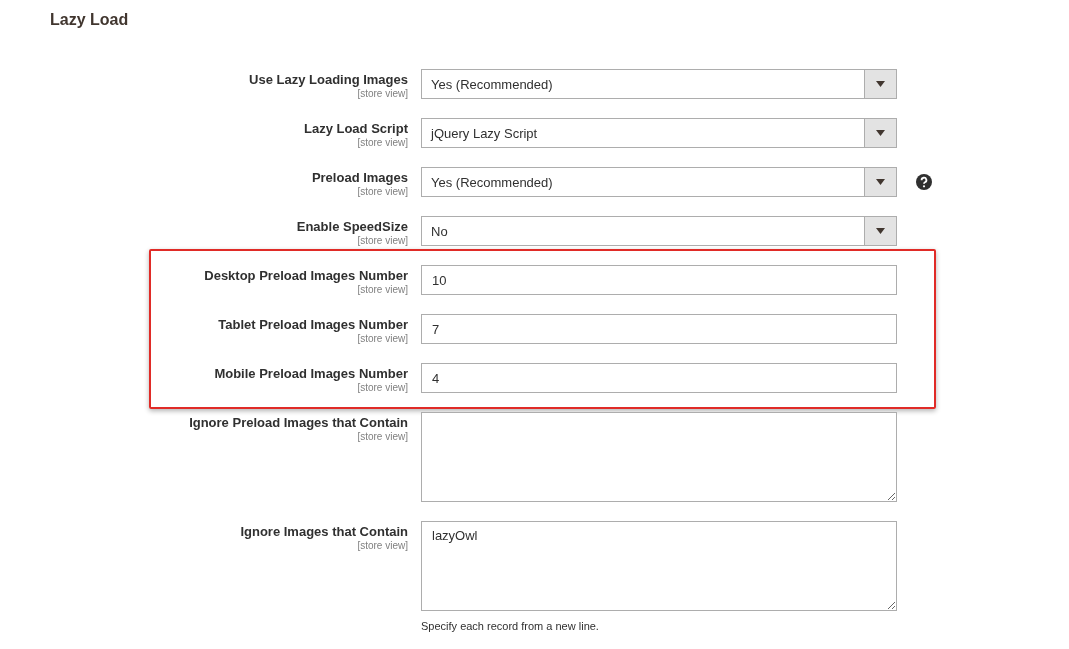 Image resolution: width=1069 pixels, height=649 pixels. Describe the element at coordinates (659, 280) in the screenshot. I see `input-field: 10` at that location.